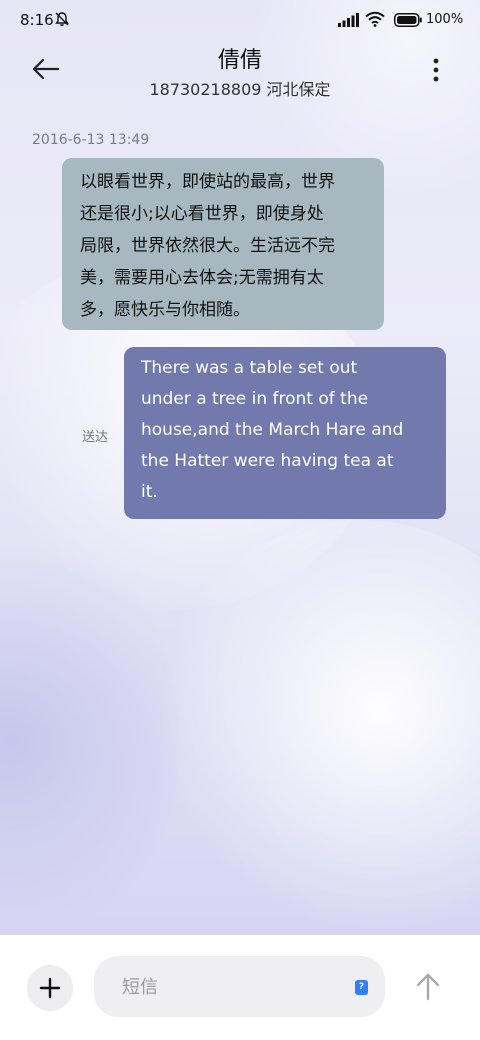 This screenshot has width=480, height=1040. I want to click on message-line: 美，需要用心去体会;无需拥有太, so click(202, 278).